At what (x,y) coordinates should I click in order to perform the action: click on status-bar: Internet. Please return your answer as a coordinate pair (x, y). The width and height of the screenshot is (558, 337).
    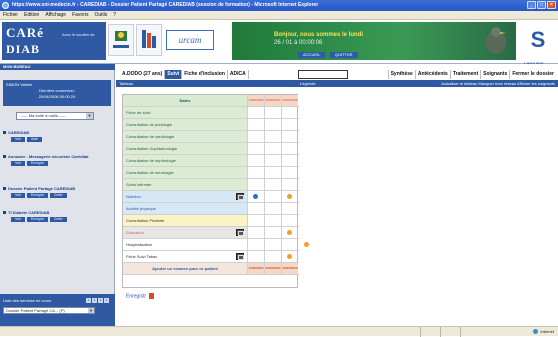
    Looking at the image, I should click on (279, 331).